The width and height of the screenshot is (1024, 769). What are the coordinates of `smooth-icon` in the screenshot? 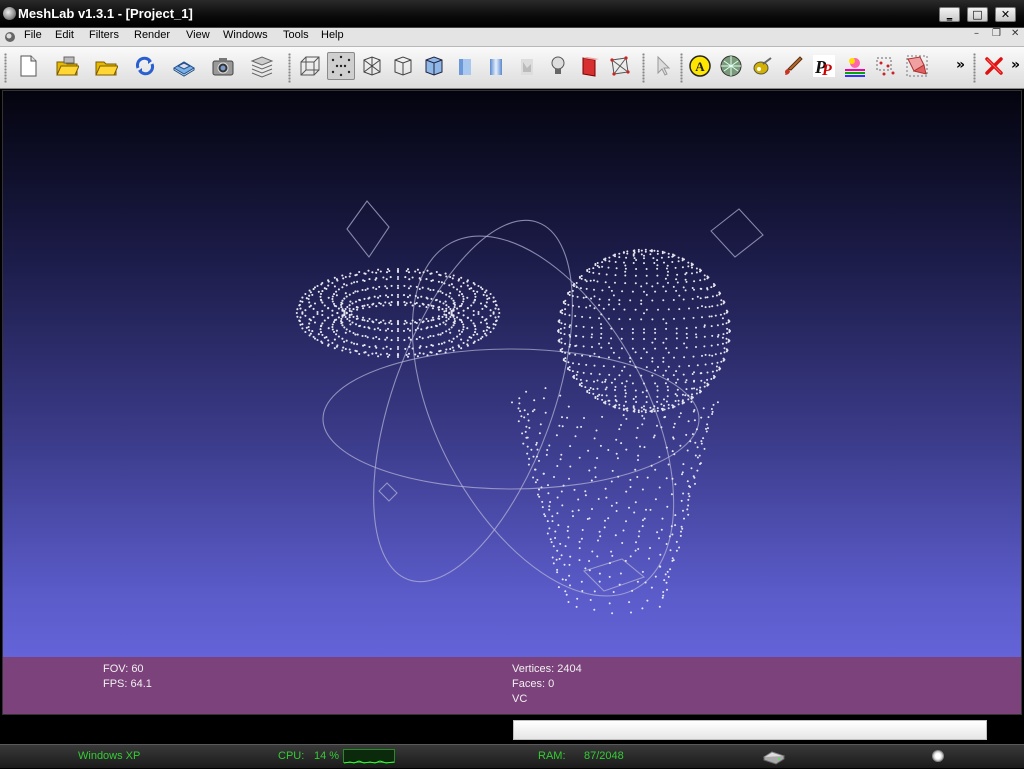 It's located at (496, 67).